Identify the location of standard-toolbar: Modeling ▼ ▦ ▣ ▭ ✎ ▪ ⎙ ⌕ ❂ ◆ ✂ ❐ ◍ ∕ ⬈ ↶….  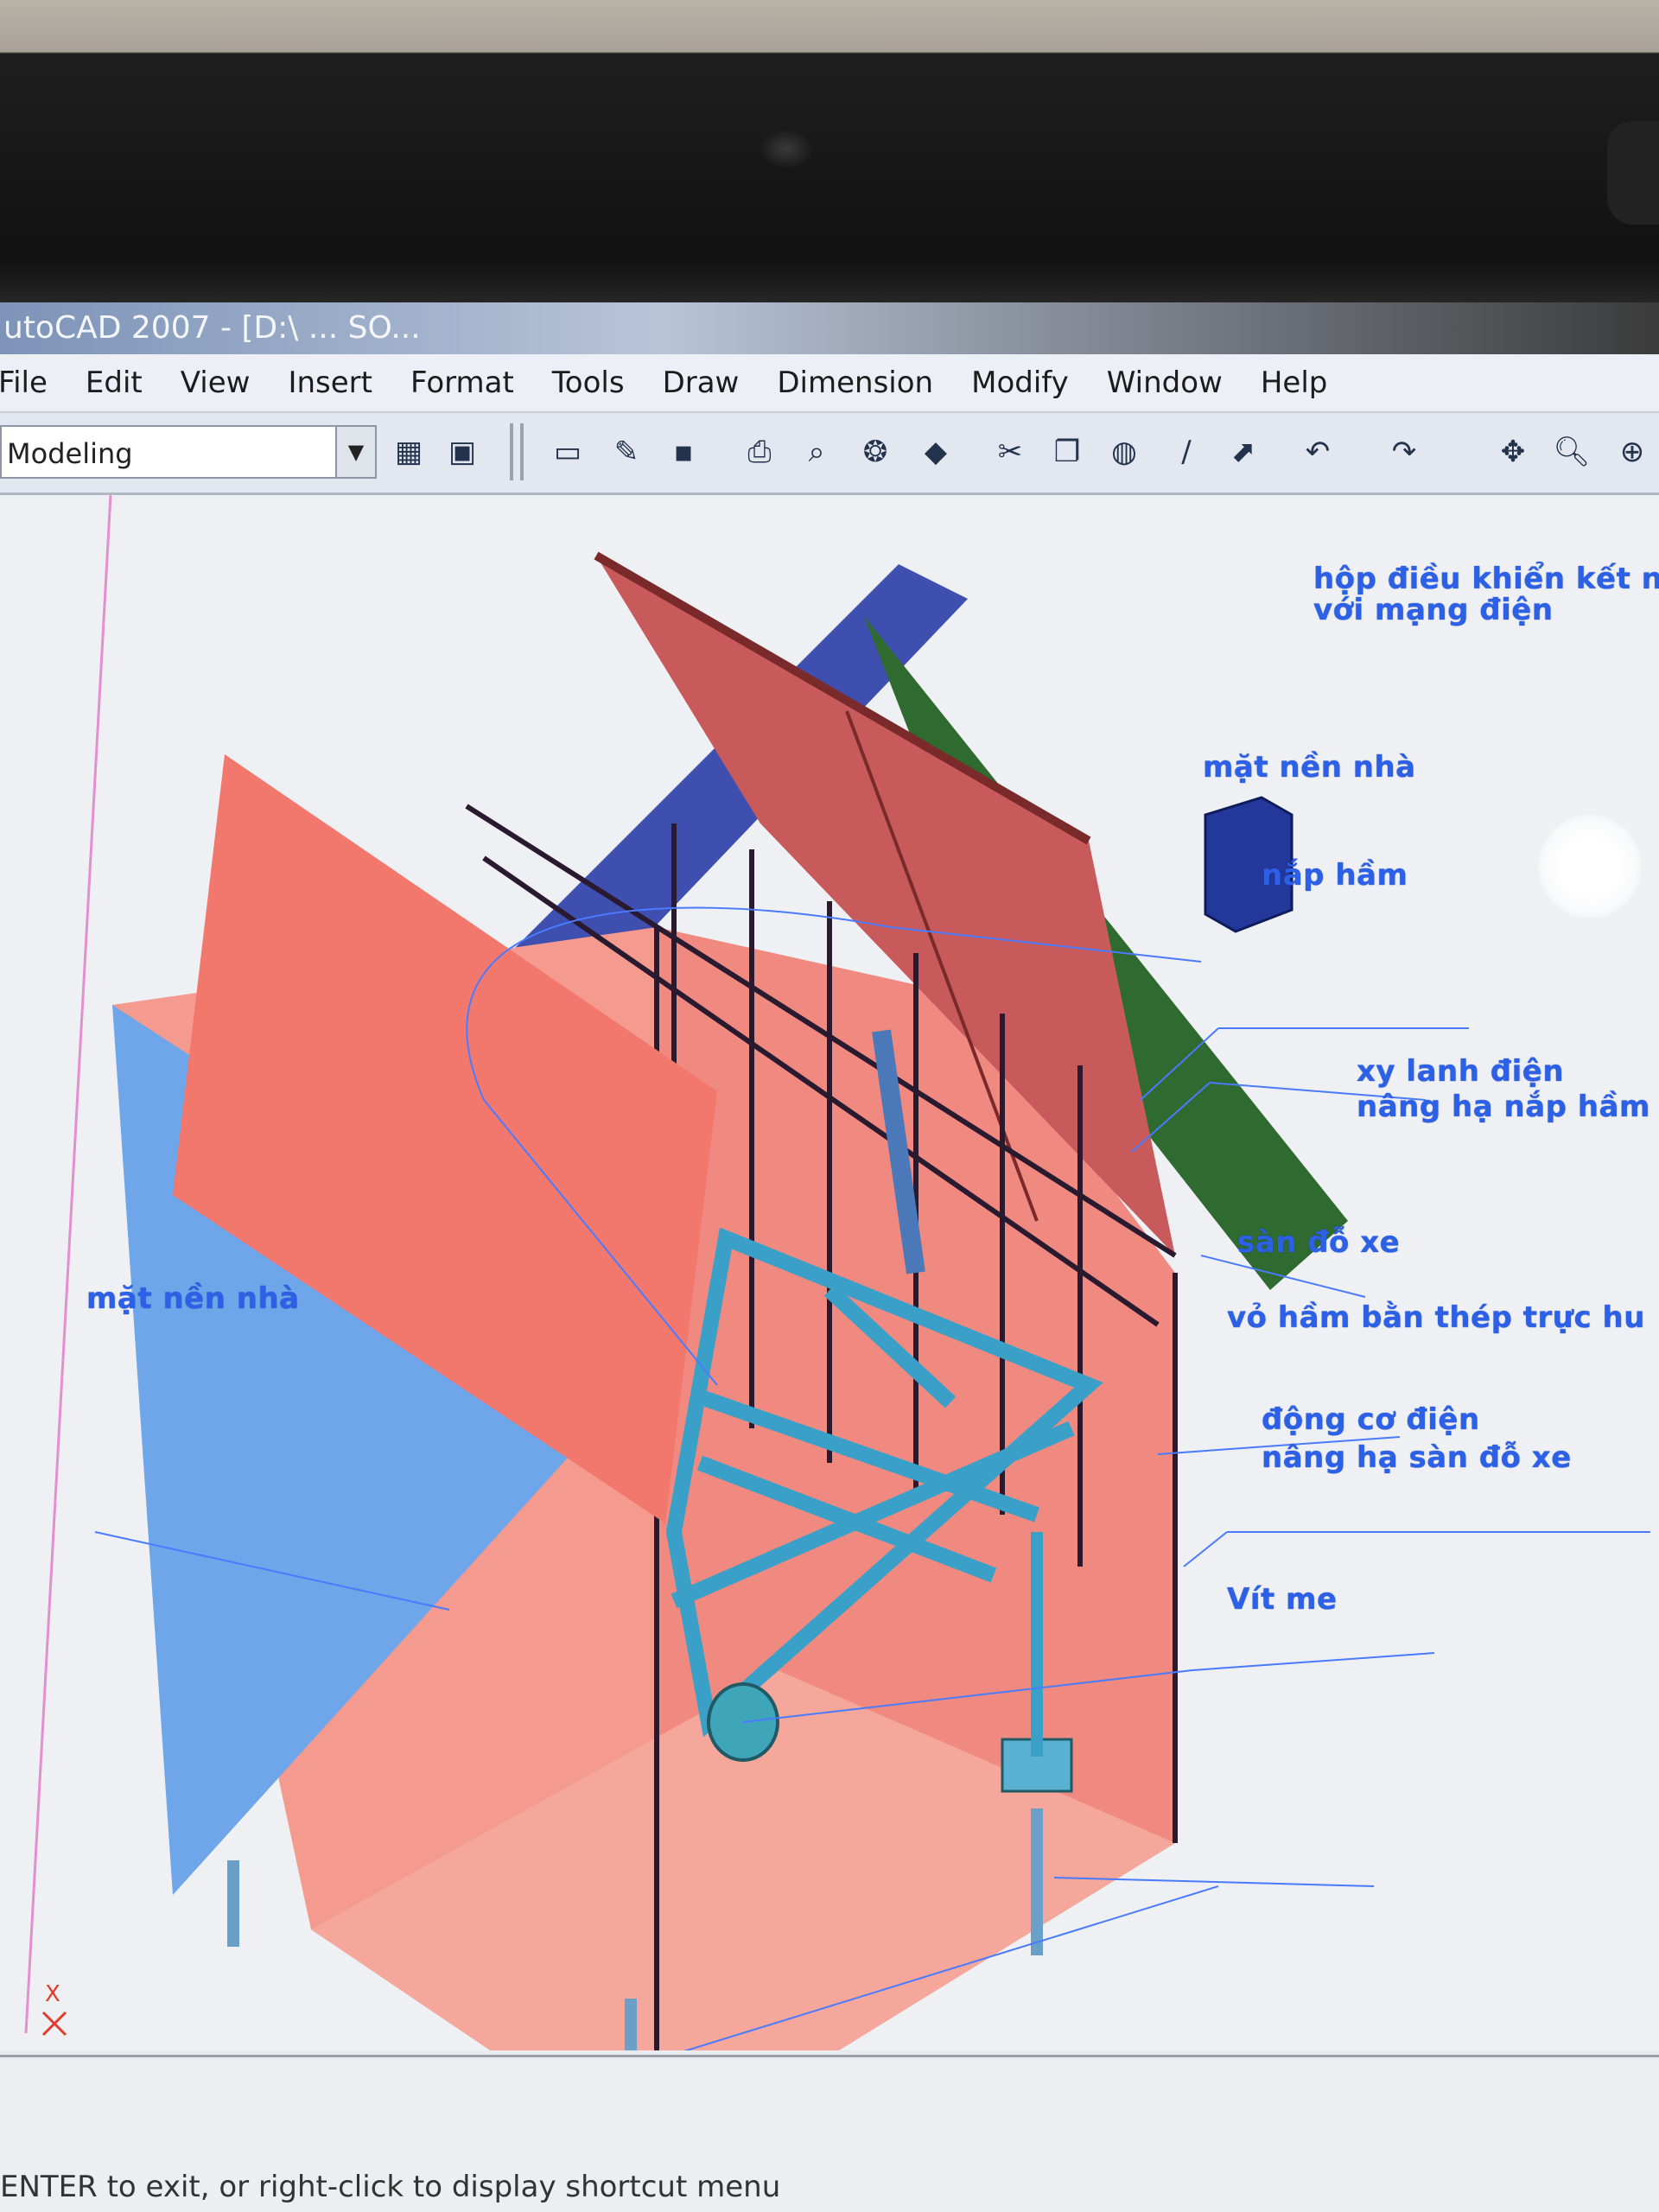
(829, 454).